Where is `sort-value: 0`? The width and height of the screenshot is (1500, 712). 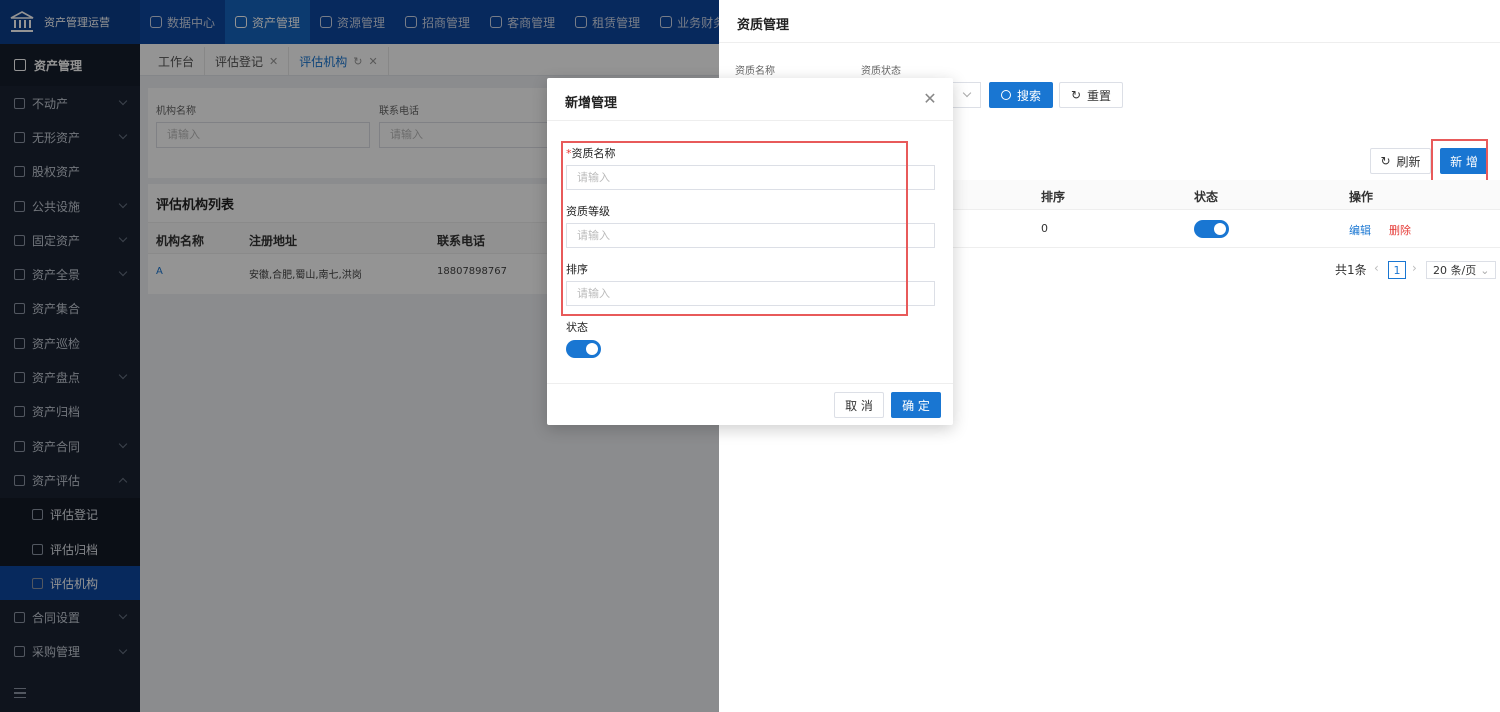
sort-value: 0 is located at coordinates (1044, 228).